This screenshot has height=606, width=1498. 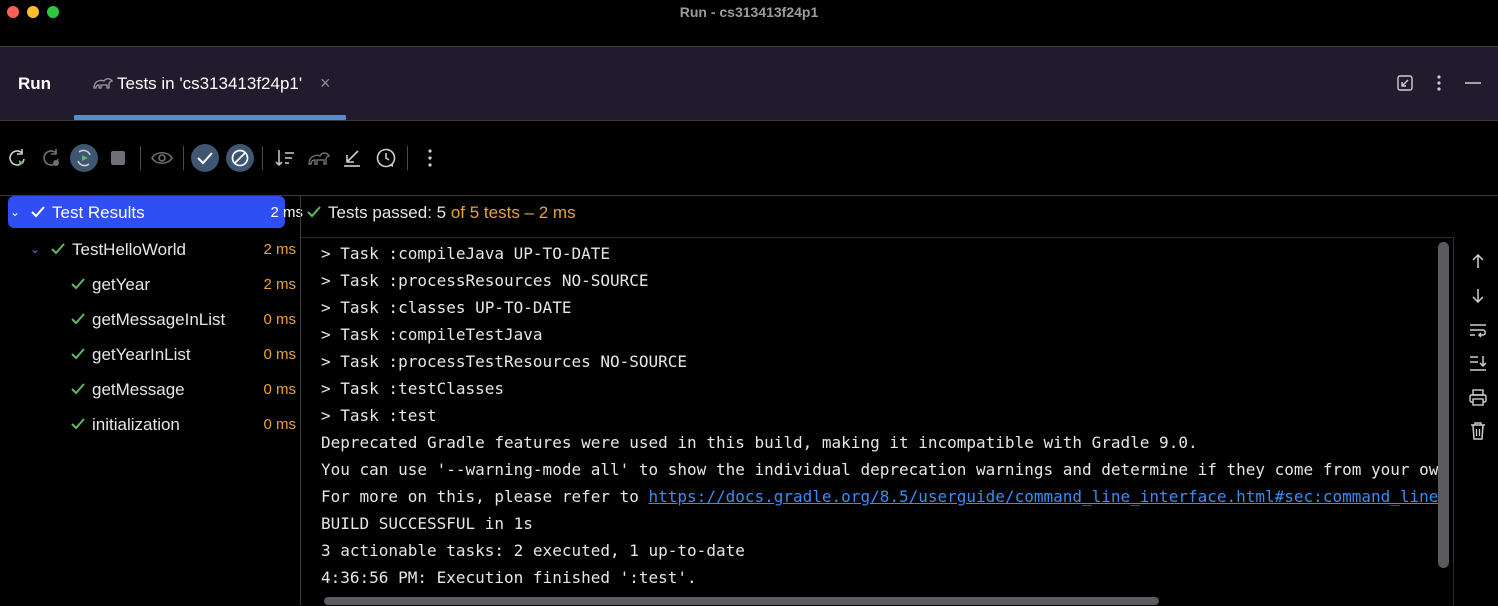 What do you see at coordinates (35, 83) in the screenshot?
I see `run-label: Run` at bounding box center [35, 83].